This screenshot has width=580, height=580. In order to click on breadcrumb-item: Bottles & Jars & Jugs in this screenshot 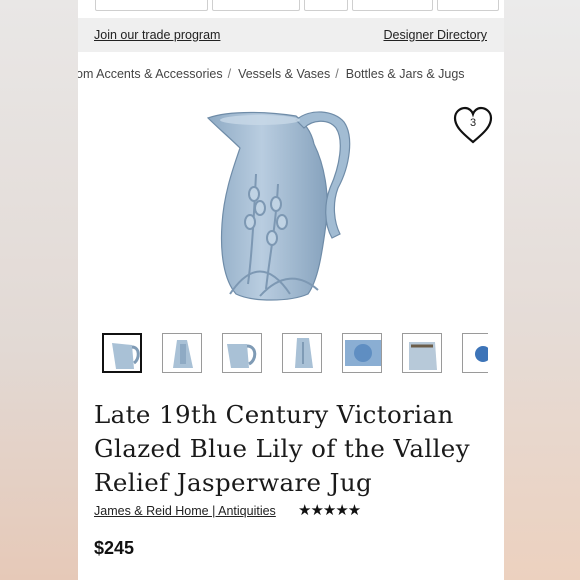, I will do `click(405, 74)`.